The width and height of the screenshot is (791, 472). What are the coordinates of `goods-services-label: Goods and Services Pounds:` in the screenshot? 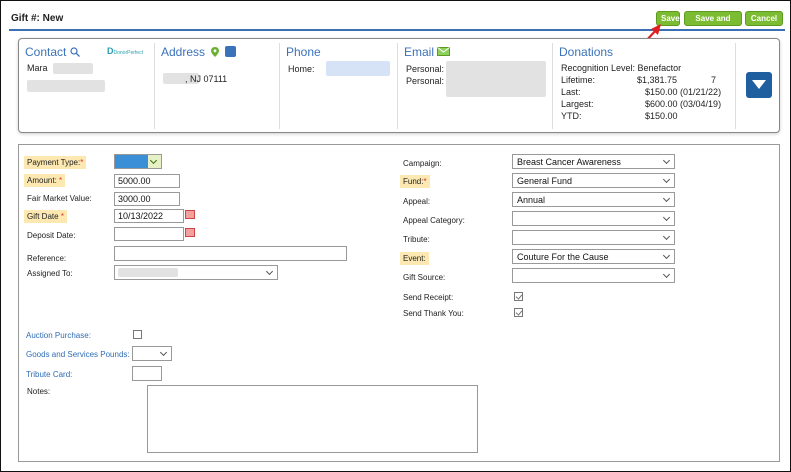 It's located at (78, 354).